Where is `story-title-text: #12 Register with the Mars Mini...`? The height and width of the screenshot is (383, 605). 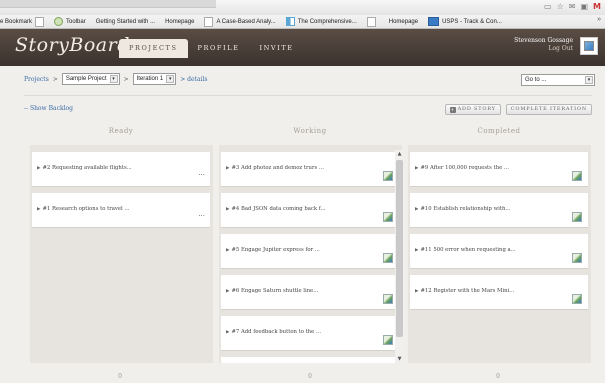
story-title-text: #12 Register with the Mars Mini... is located at coordinates (467, 291).